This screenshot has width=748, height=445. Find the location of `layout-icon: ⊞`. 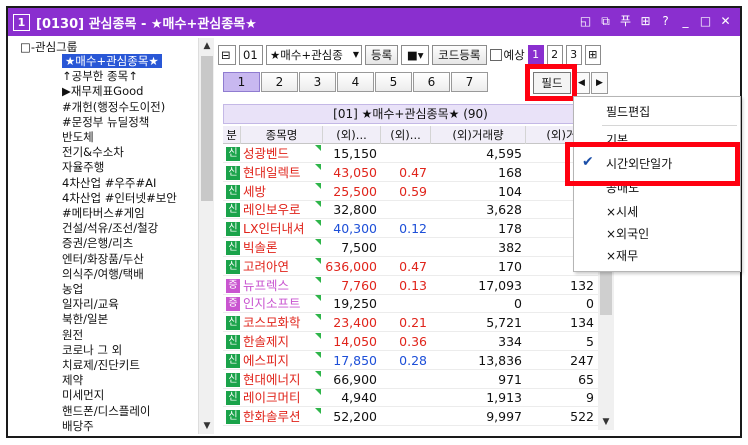

layout-icon: ⊞ is located at coordinates (592, 55).